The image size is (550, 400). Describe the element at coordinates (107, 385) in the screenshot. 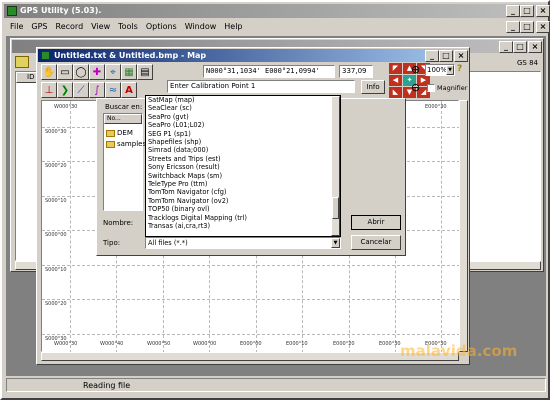

I see `status-text: Reading file` at that location.